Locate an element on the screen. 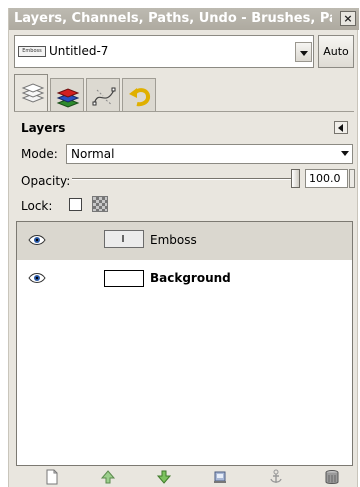 This screenshot has width=360, height=487. opacity-slider is located at coordinates (182, 179).